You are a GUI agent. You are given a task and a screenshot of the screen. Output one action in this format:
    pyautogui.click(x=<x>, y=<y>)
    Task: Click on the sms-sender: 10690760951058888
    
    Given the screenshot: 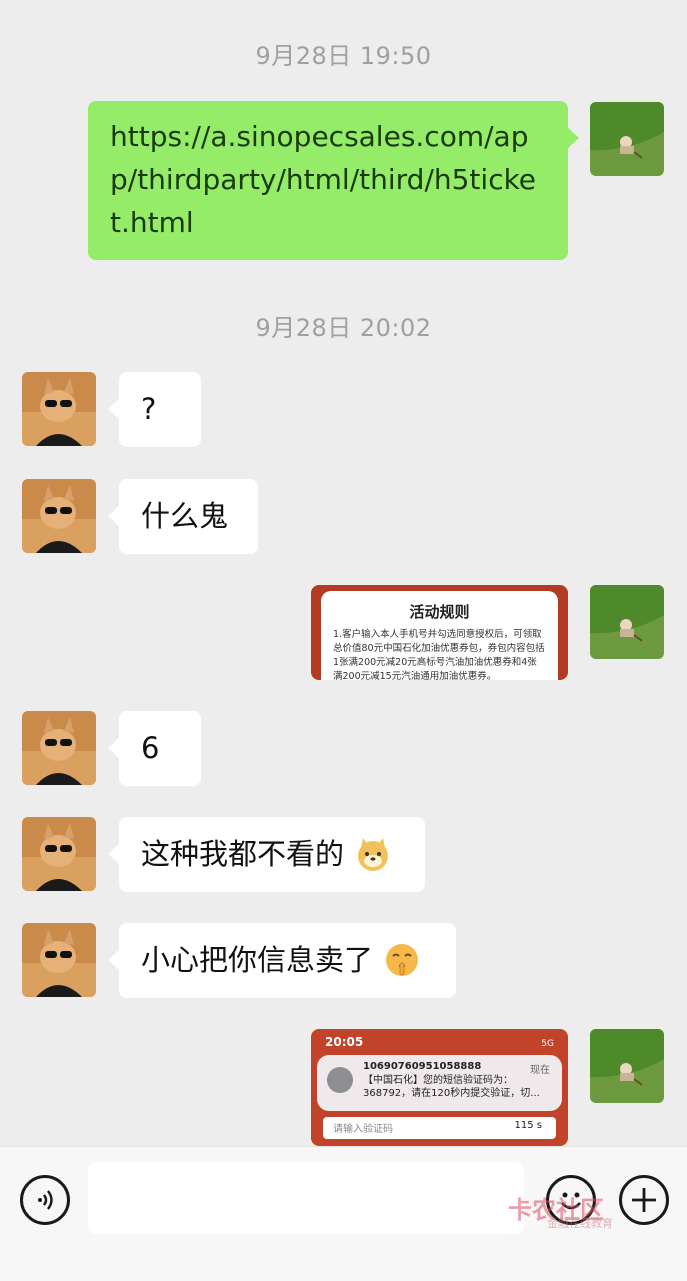 What is the action you would take?
    pyautogui.click(x=422, y=1066)
    